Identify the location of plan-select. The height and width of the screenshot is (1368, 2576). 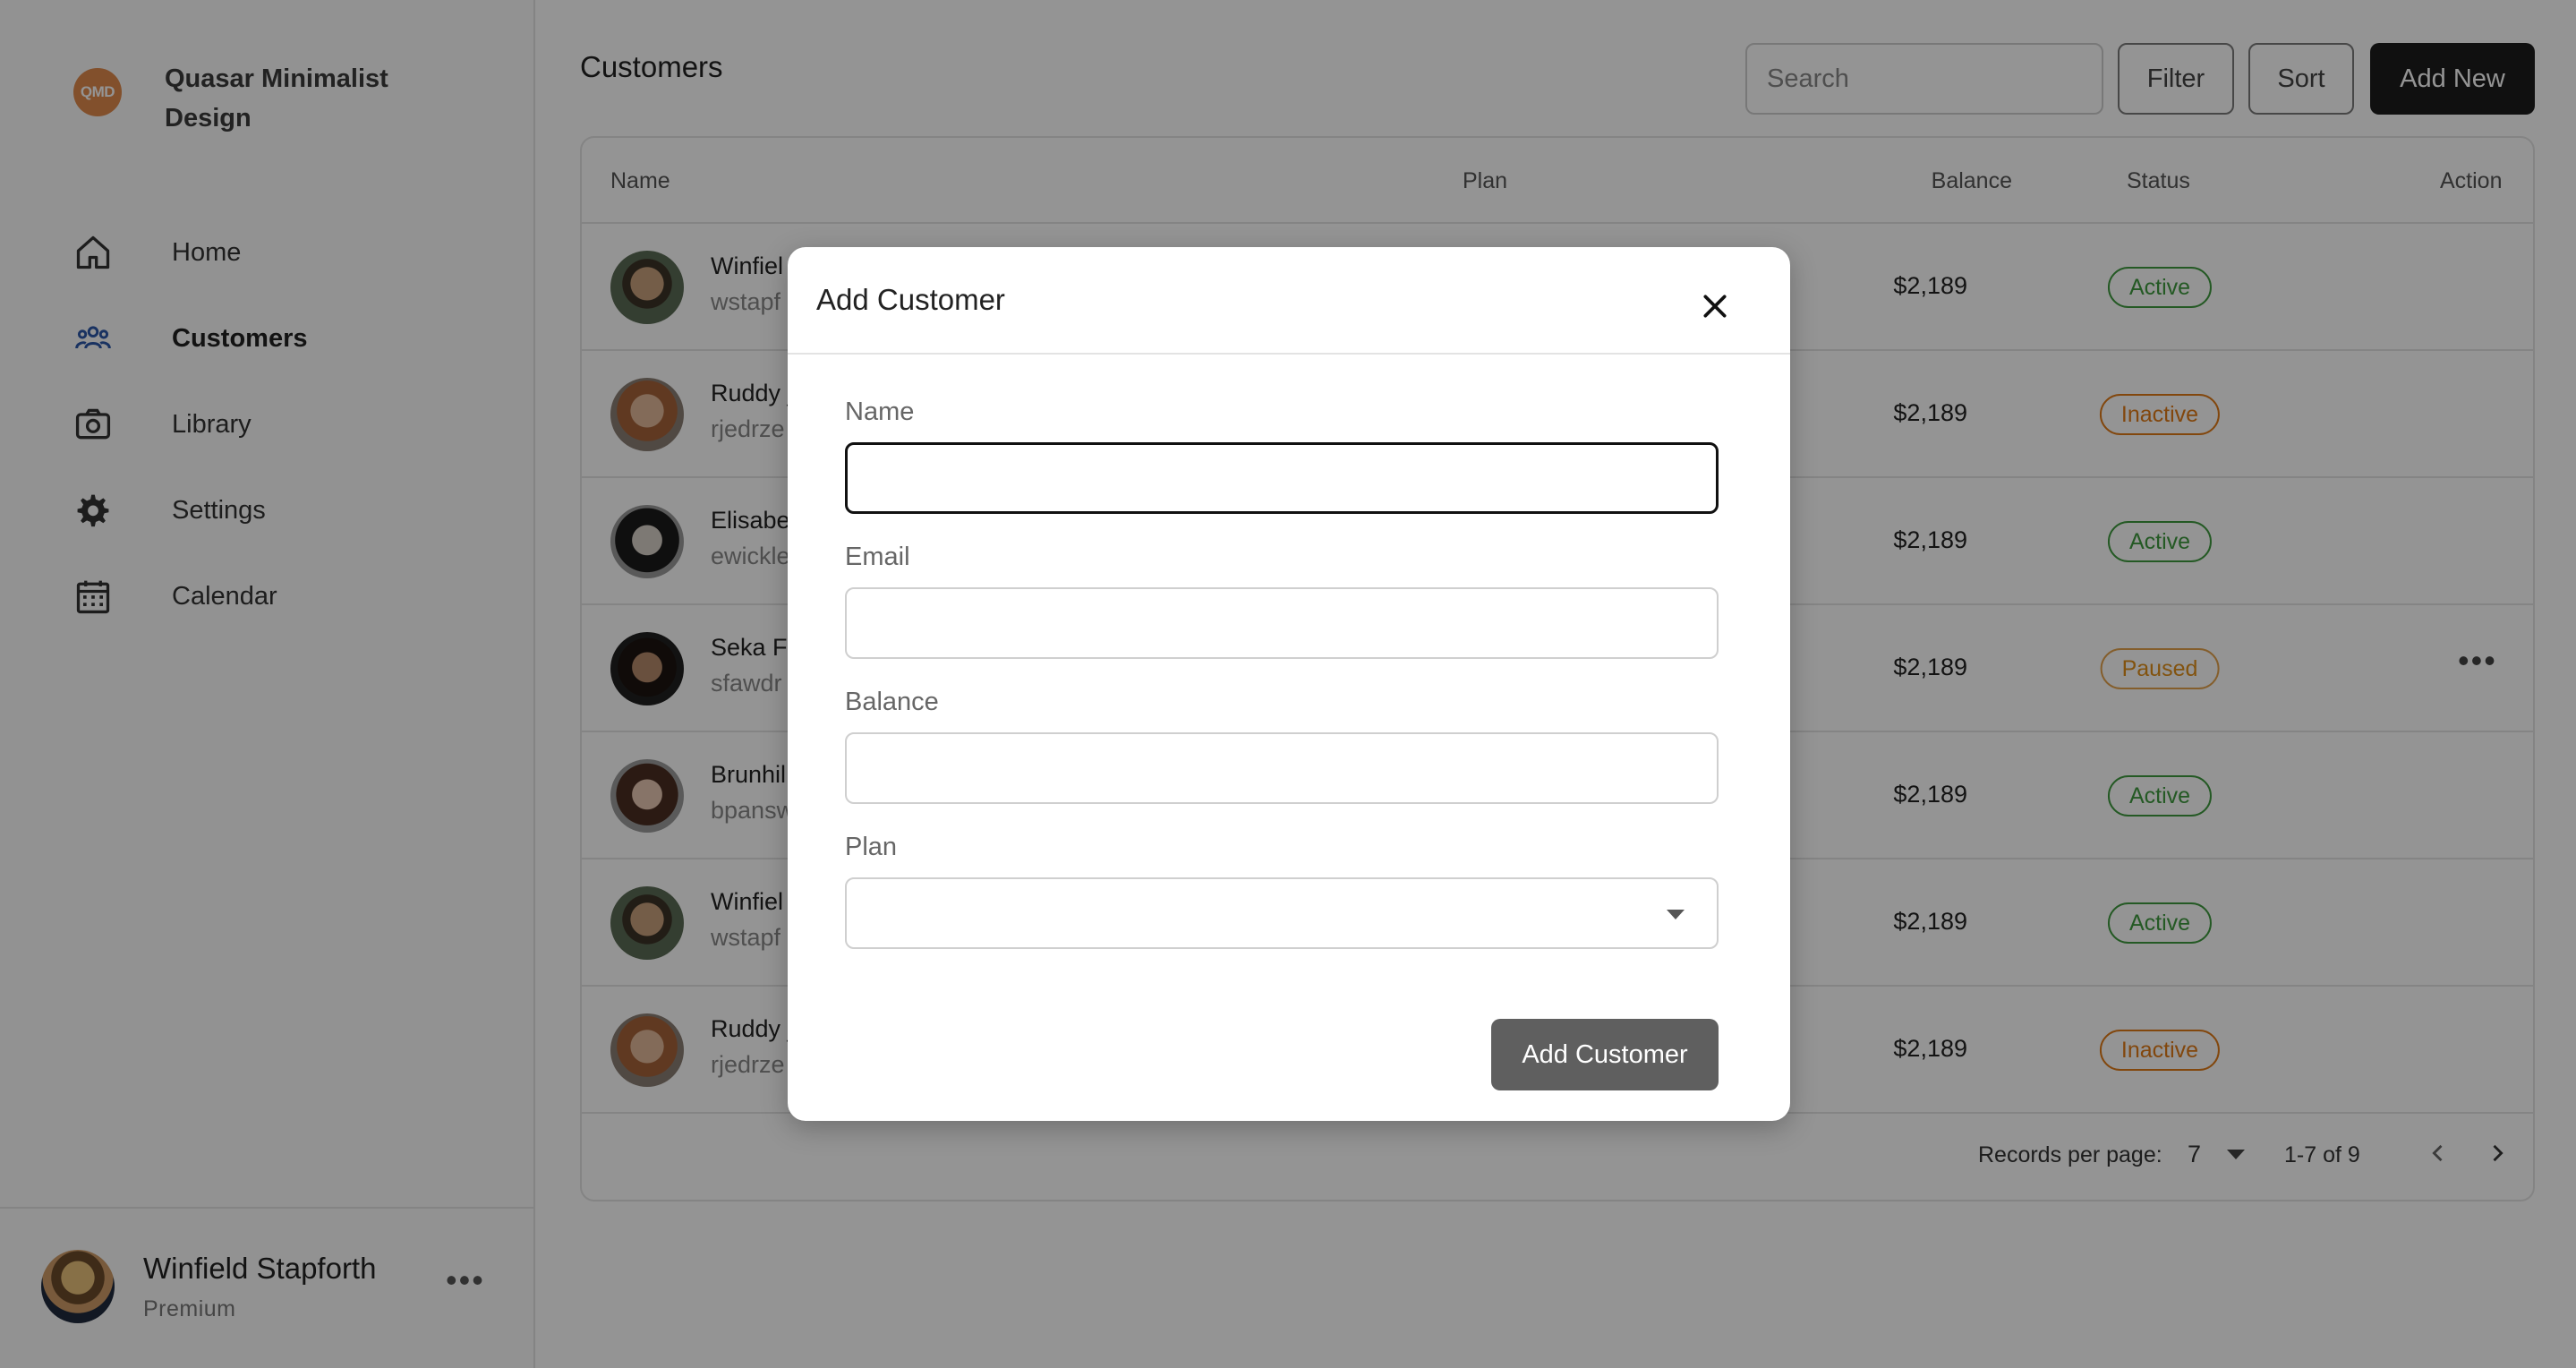
(1282, 913).